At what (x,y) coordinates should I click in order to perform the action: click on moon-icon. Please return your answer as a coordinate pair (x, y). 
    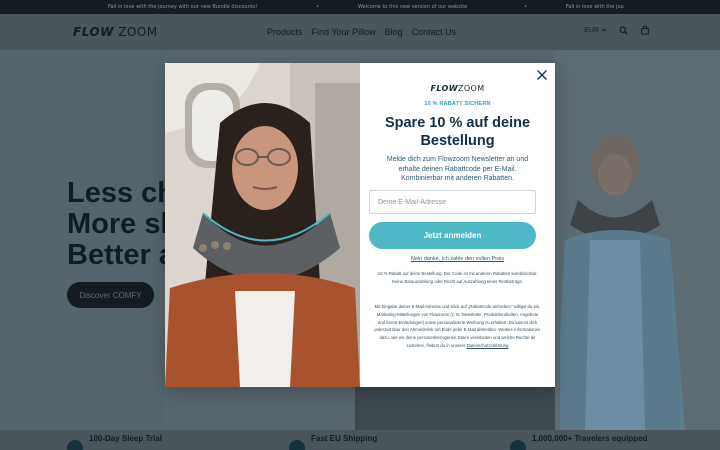
    Looking at the image, I should click on (75, 445).